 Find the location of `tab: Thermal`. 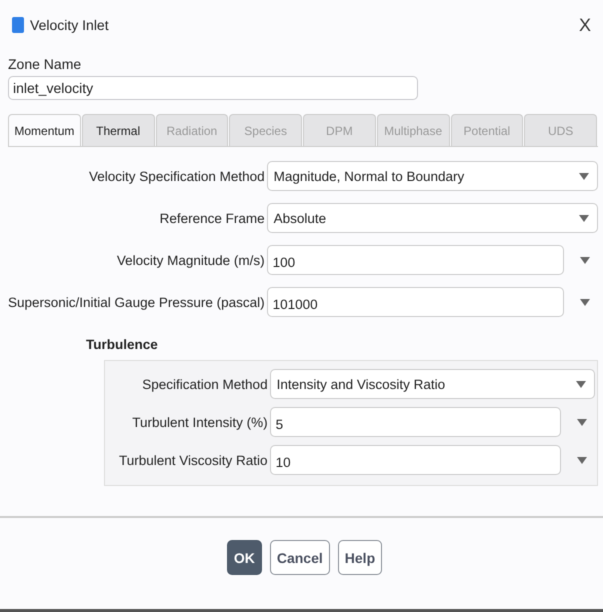

tab: Thermal is located at coordinates (118, 130).